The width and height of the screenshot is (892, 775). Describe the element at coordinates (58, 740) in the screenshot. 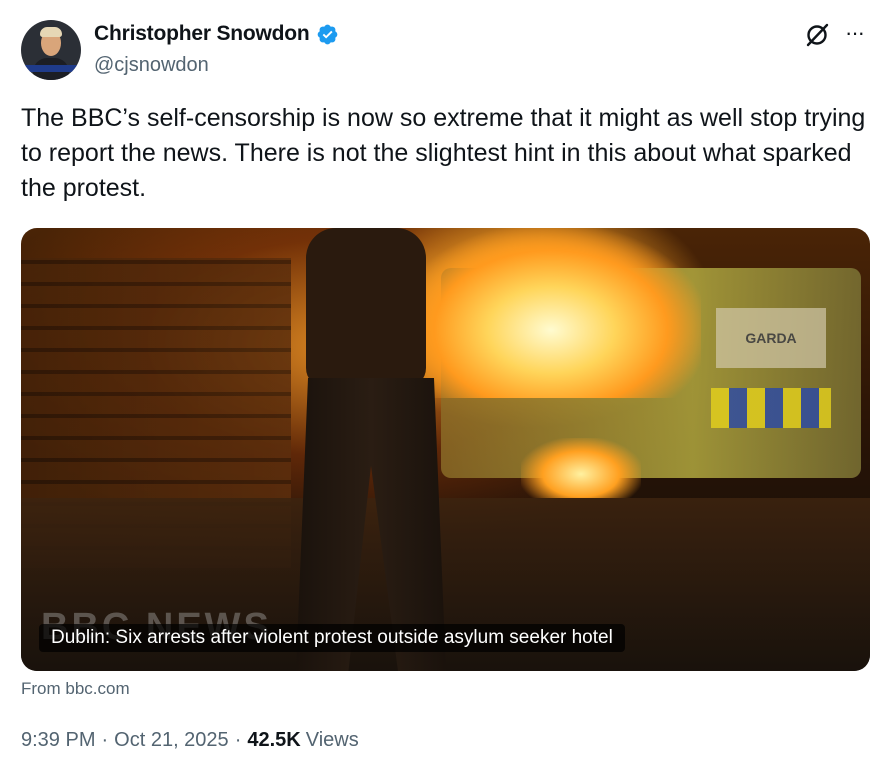

I see `tweet-time: 9:39 PM` at that location.